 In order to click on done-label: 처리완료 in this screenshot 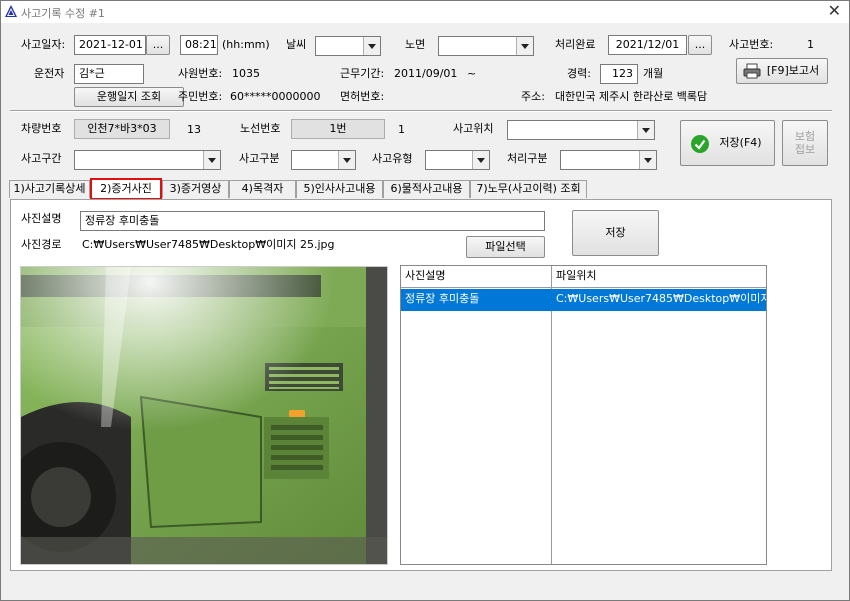, I will do `click(575, 44)`.